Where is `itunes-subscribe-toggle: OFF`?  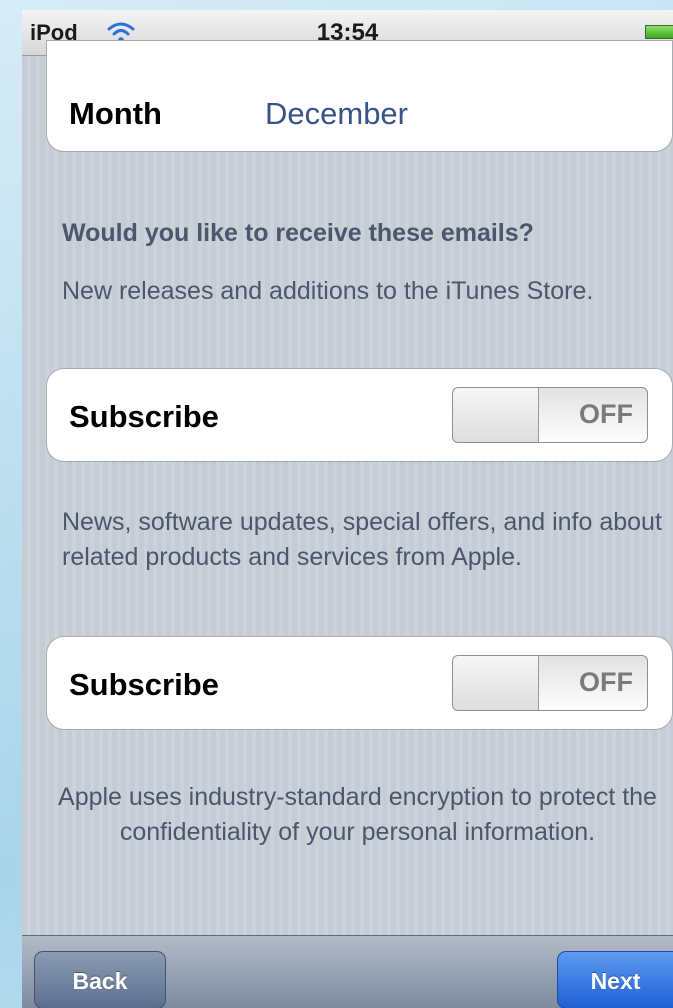 itunes-subscribe-toggle: OFF is located at coordinates (550, 415).